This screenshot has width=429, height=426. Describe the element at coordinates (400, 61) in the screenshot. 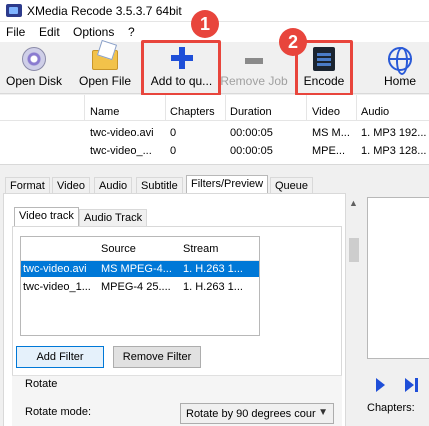

I see `globe-icon` at that location.